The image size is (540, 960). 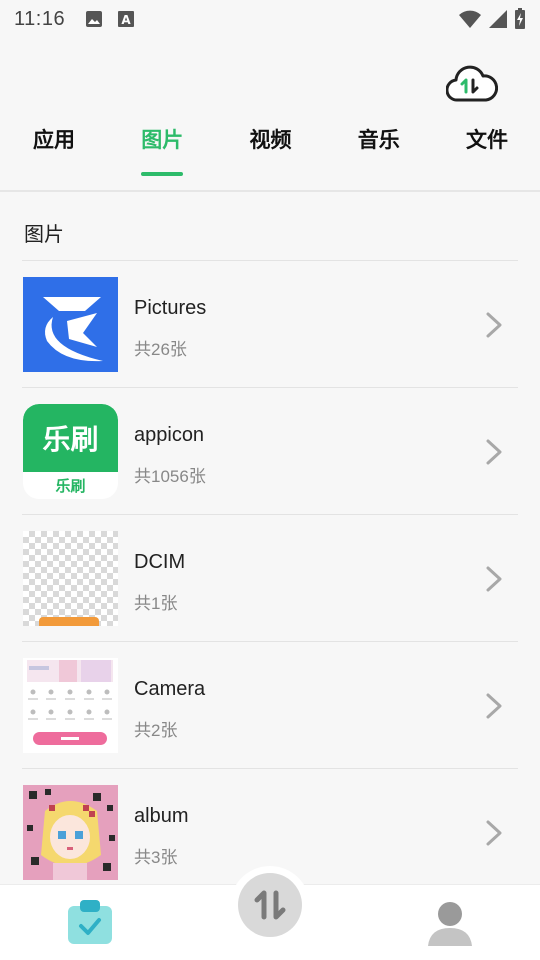 I want to click on album-count: 共1056张, so click(x=170, y=476).